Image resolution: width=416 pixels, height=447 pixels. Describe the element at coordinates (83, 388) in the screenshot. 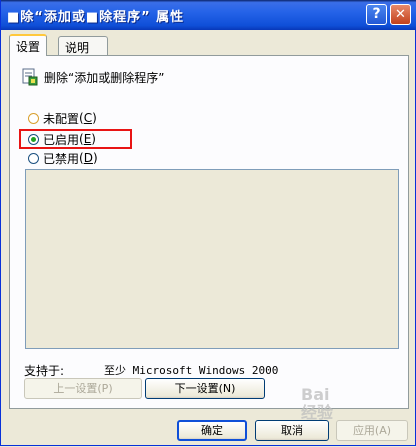

I see `previous-setting-button: 上一设置(P)` at that location.